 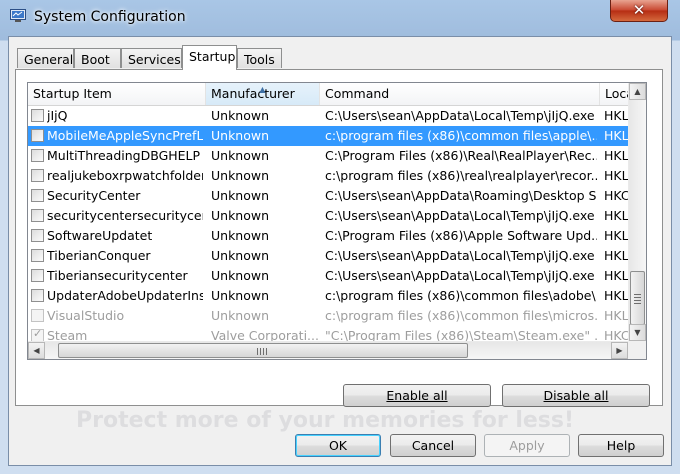 I want to click on startup-item-name: realjukeboxrpwatchfolders, so click(x=125, y=175).